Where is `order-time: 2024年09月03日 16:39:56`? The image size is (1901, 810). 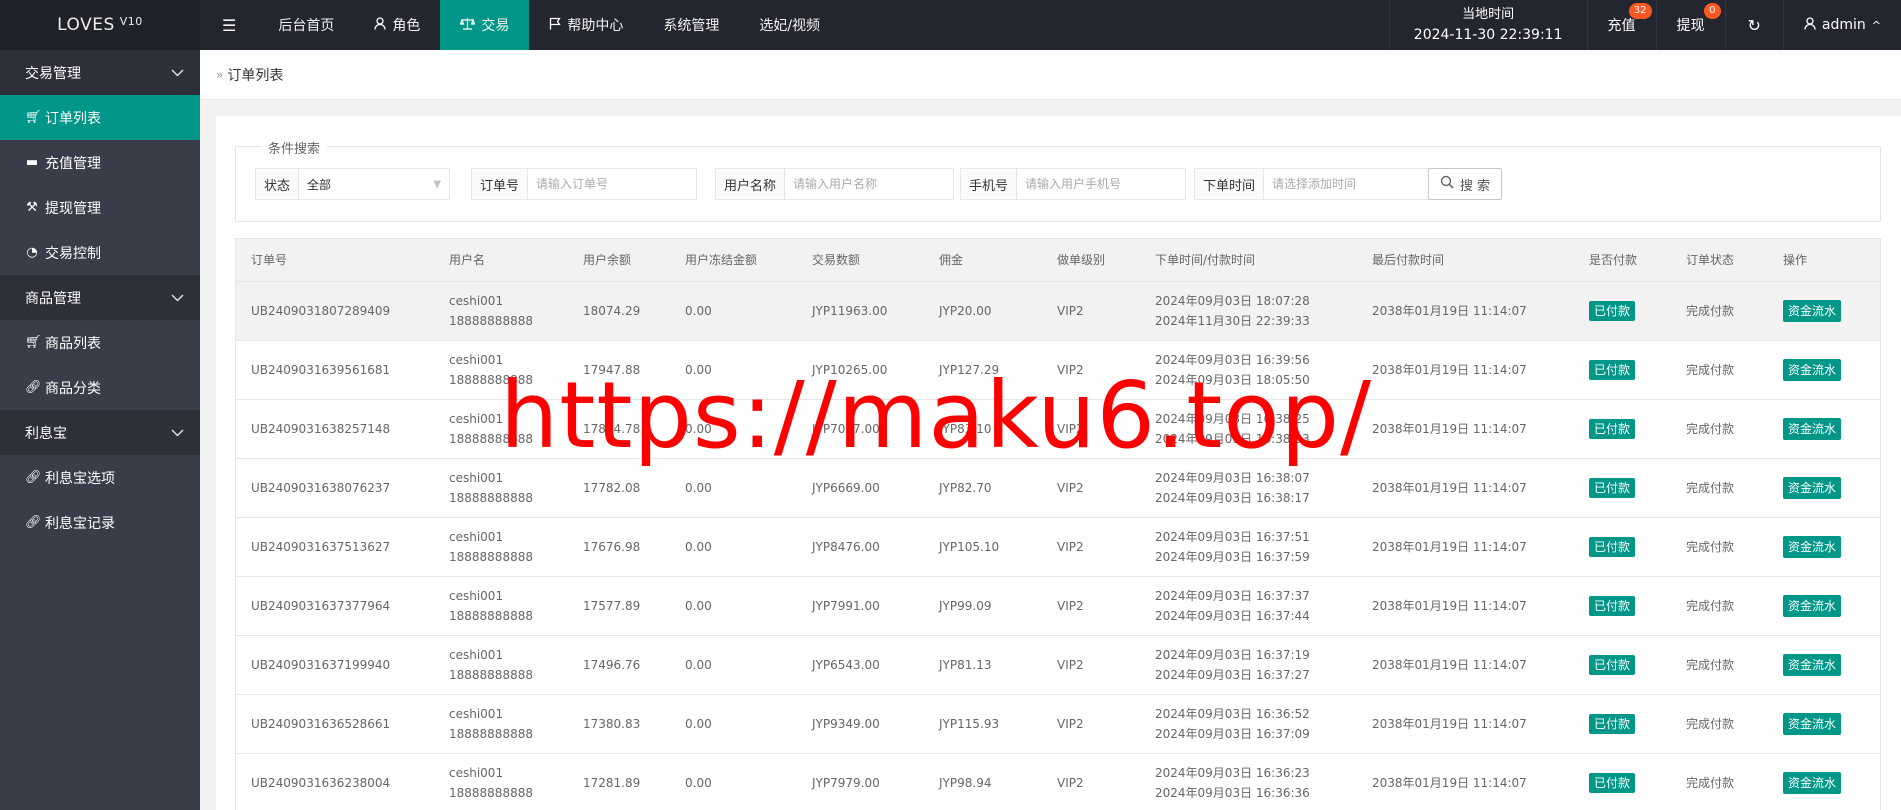
order-time: 2024年09月03日 16:39:56 is located at coordinates (1232, 360).